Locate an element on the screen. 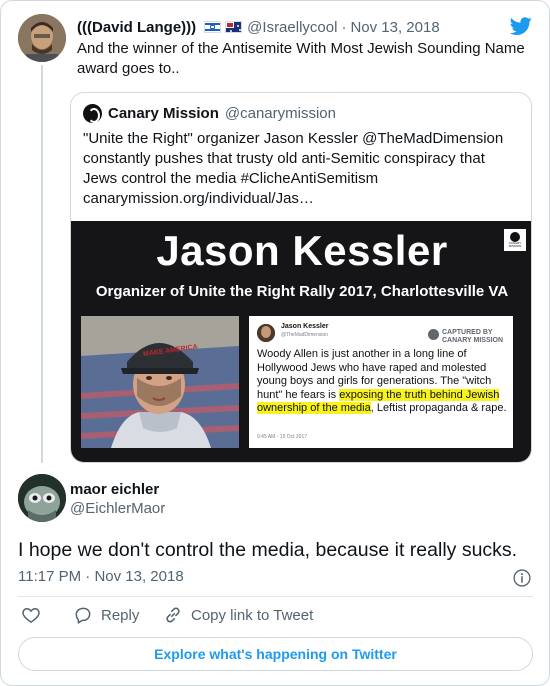  link-icon is located at coordinates (173, 615).